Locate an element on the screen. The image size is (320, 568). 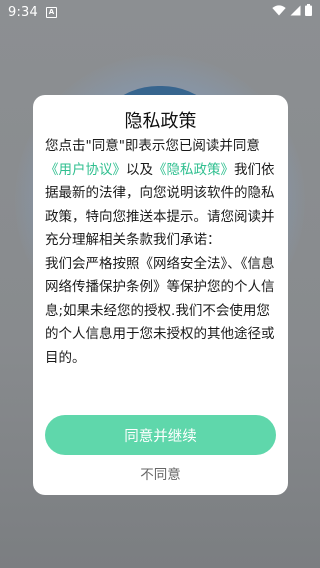
status-time: 9:34 is located at coordinates (23, 12).